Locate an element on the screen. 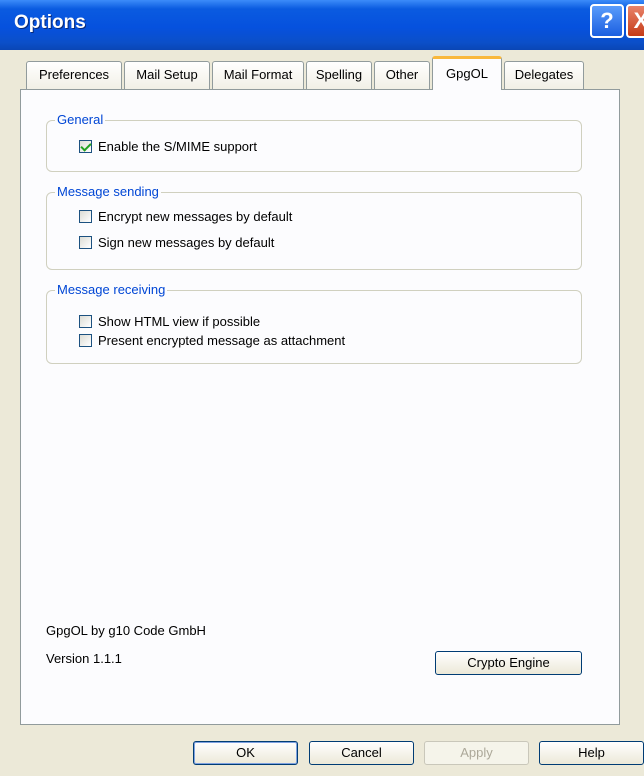  tab-gpgol: GpgOL is located at coordinates (467, 73).